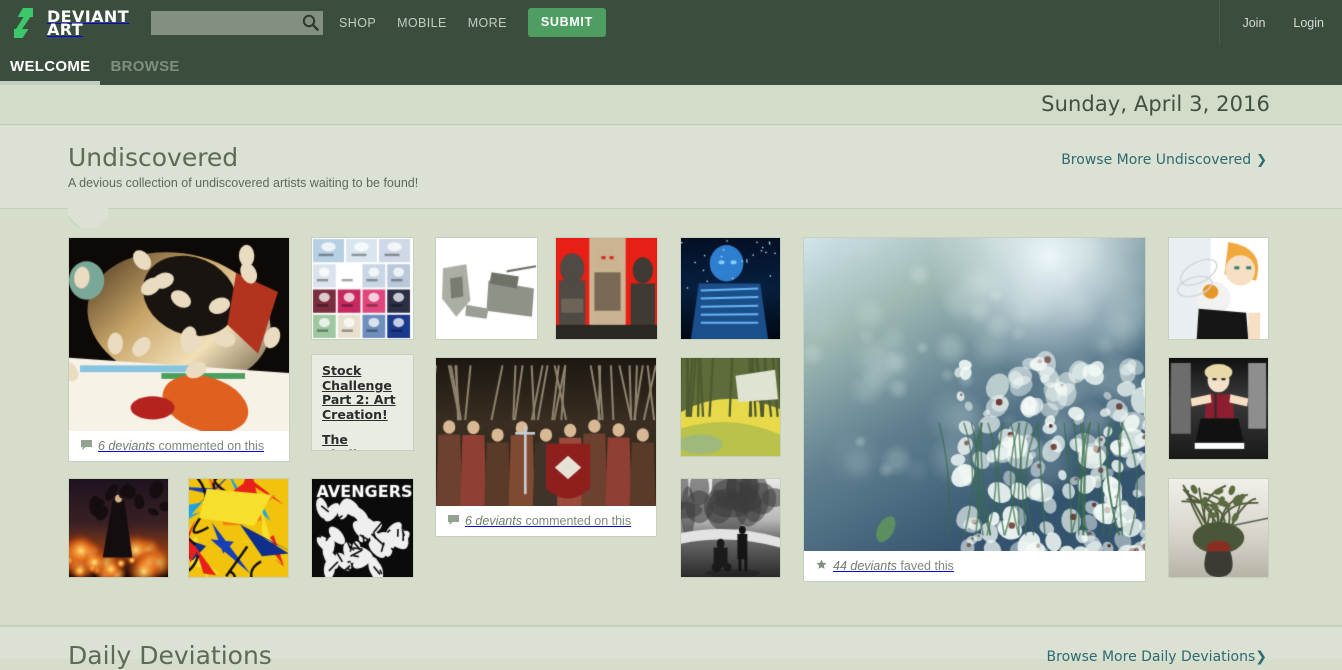  Describe the element at coordinates (357, 23) in the screenshot. I see `nav-item-shop: SHOP` at that location.